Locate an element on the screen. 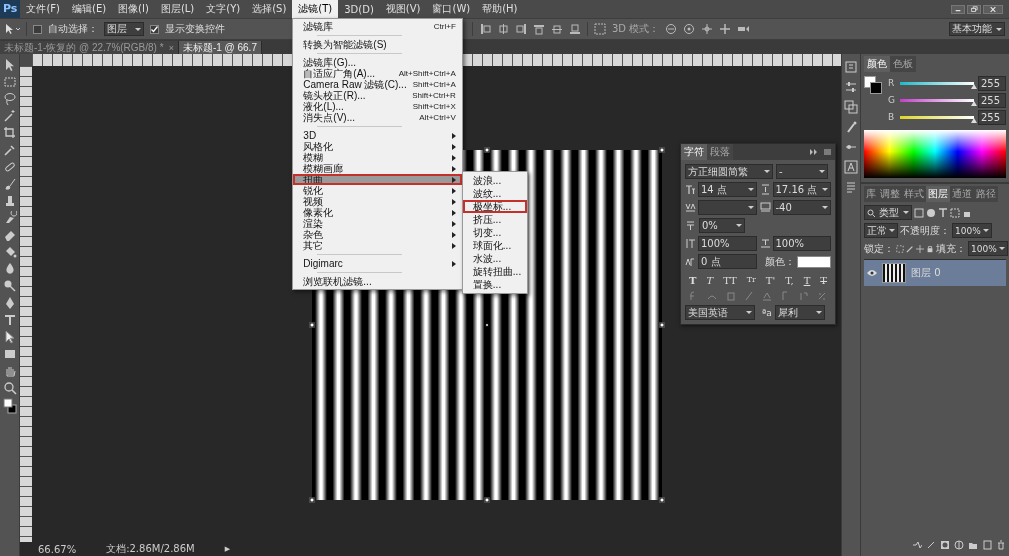  shortcut-label: Shift+Ctrl+R is located at coordinates (434, 95).